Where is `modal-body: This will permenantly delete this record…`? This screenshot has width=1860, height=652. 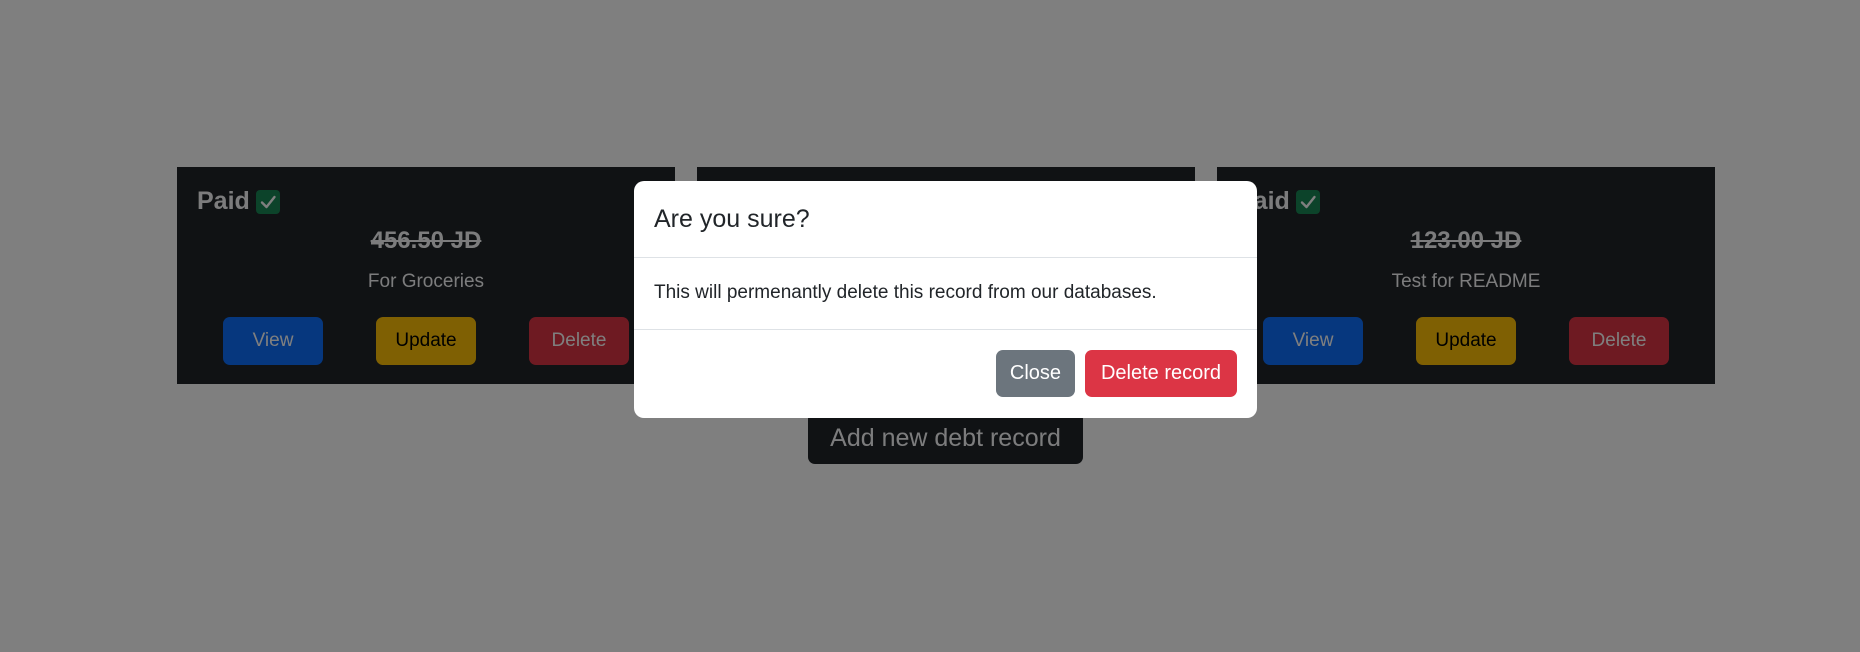 modal-body: This will permenantly delete this record… is located at coordinates (945, 294).